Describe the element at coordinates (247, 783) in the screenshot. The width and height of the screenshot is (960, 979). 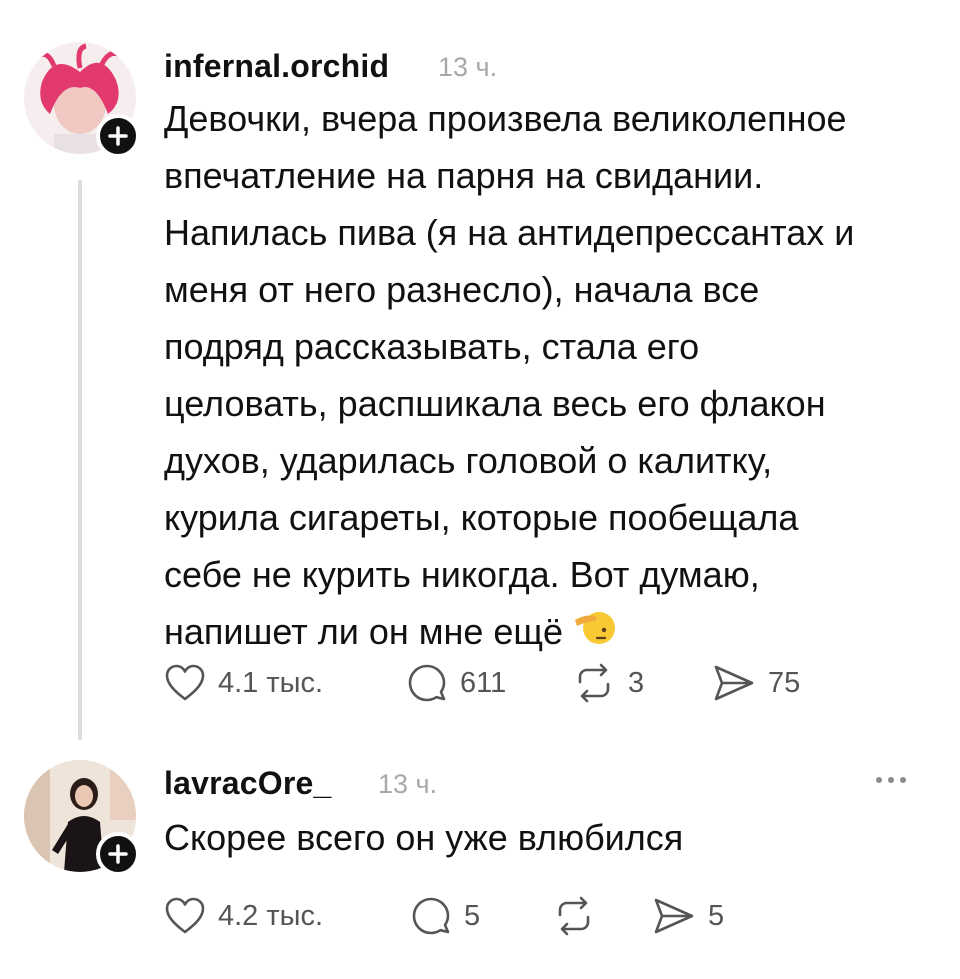
I see `username: lavracOre_` at that location.